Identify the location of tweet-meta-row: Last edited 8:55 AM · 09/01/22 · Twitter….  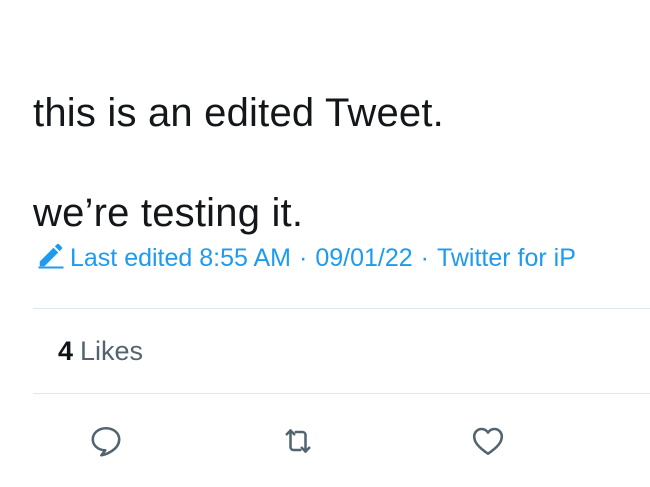
(343, 258).